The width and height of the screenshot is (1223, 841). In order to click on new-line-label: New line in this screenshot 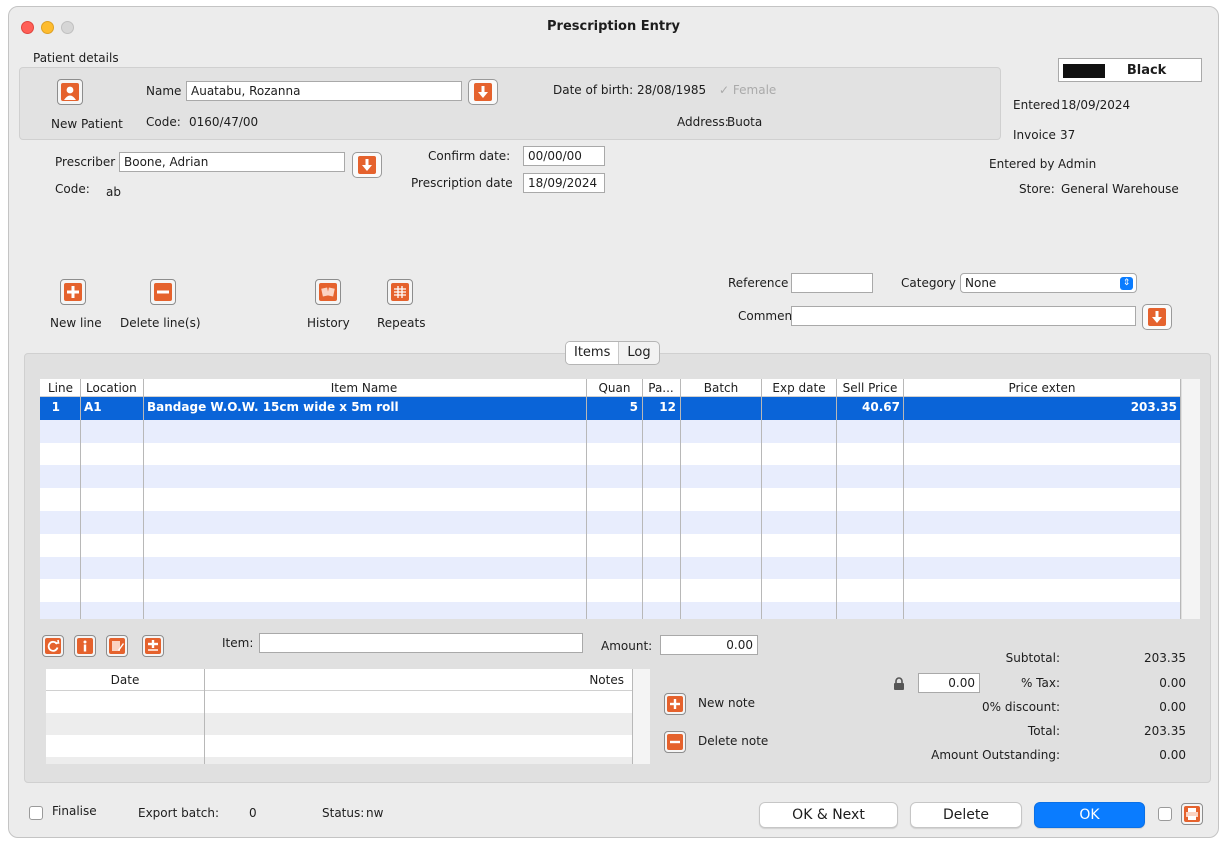, I will do `click(76, 323)`.